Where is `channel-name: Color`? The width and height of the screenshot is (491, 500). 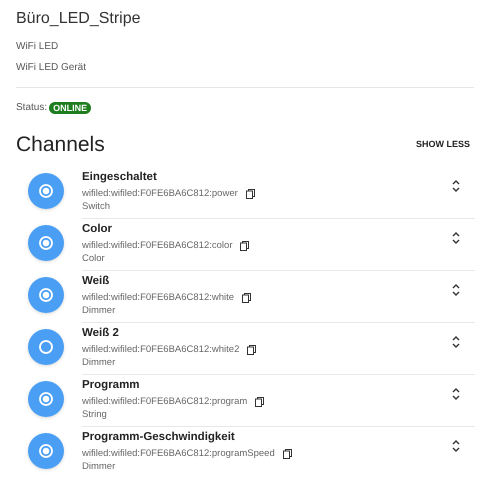 channel-name: Color is located at coordinates (98, 229).